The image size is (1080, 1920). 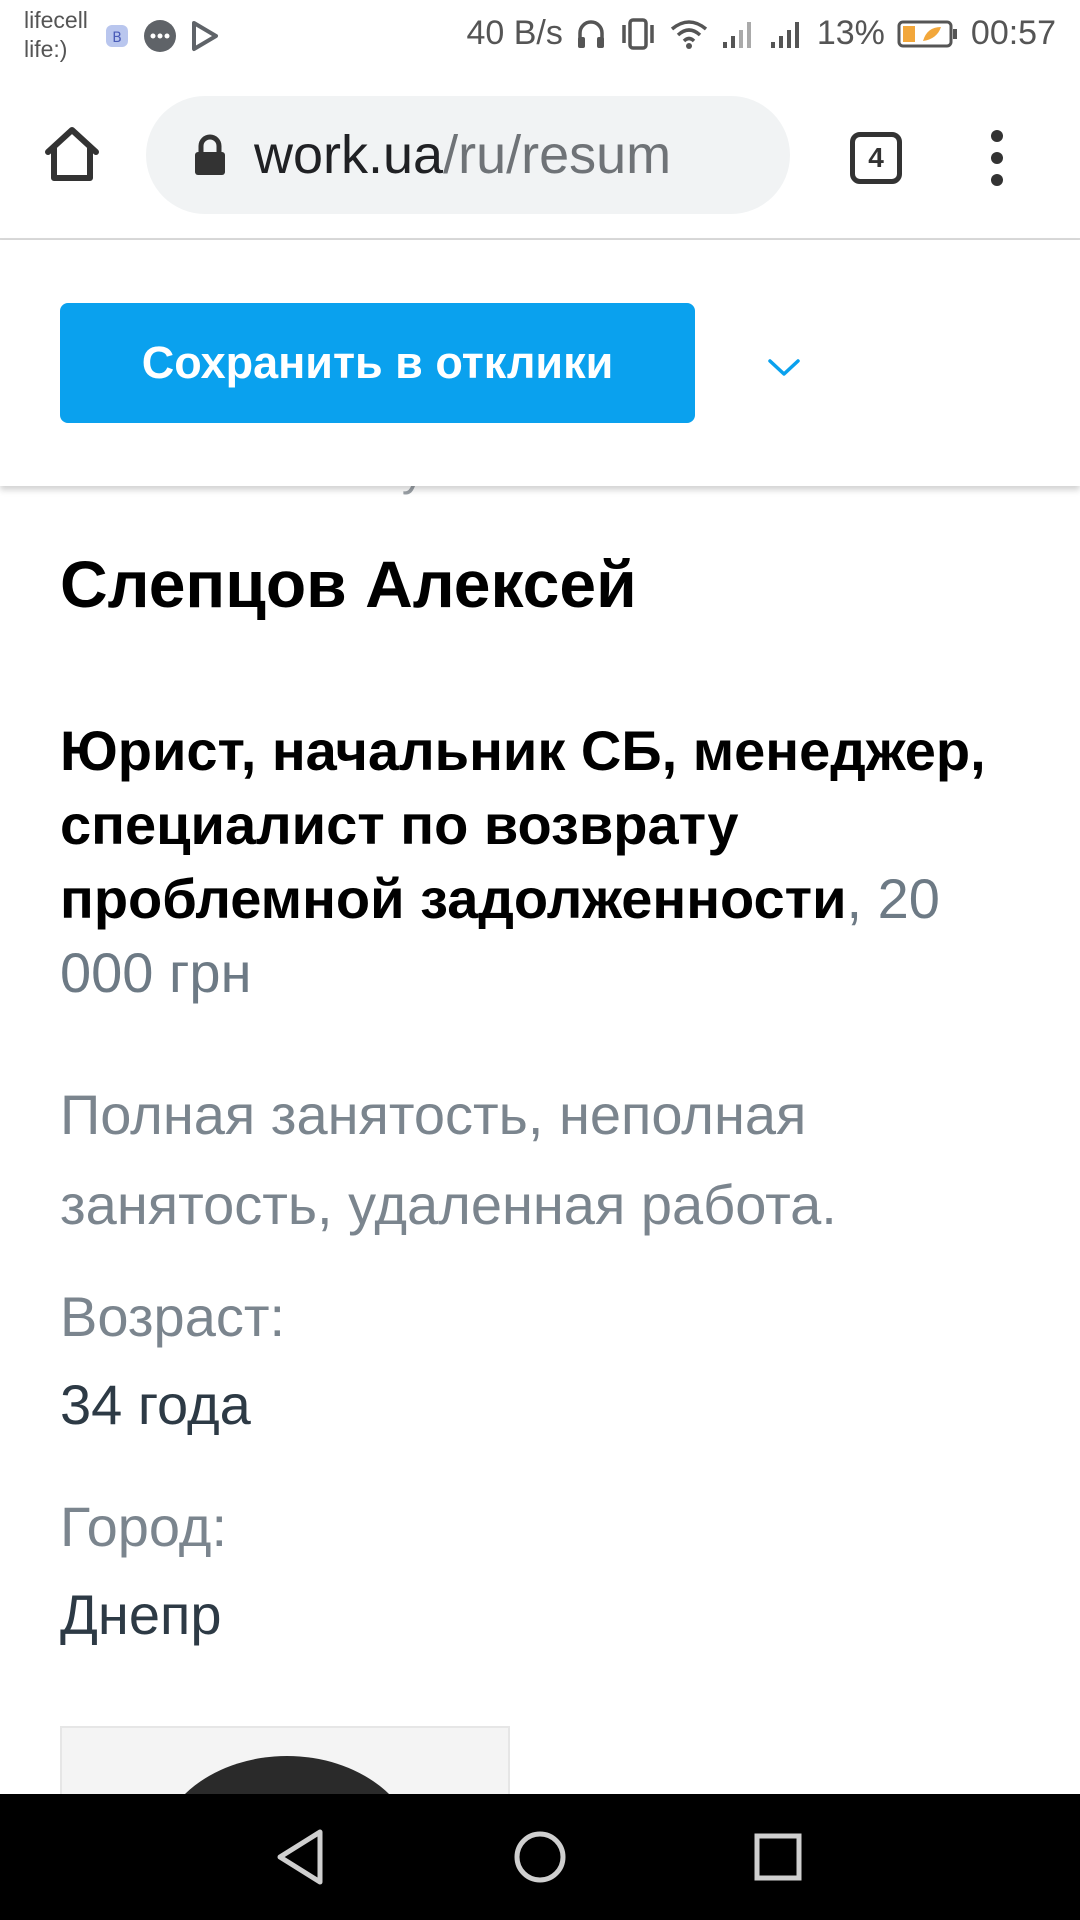 I want to click on candidate-photo, so click(x=285, y=1760).